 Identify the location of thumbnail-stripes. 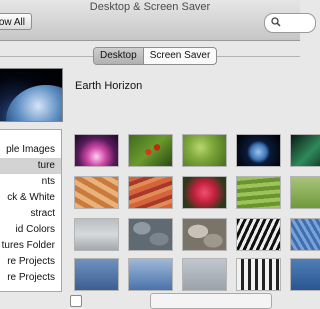
(258, 274).